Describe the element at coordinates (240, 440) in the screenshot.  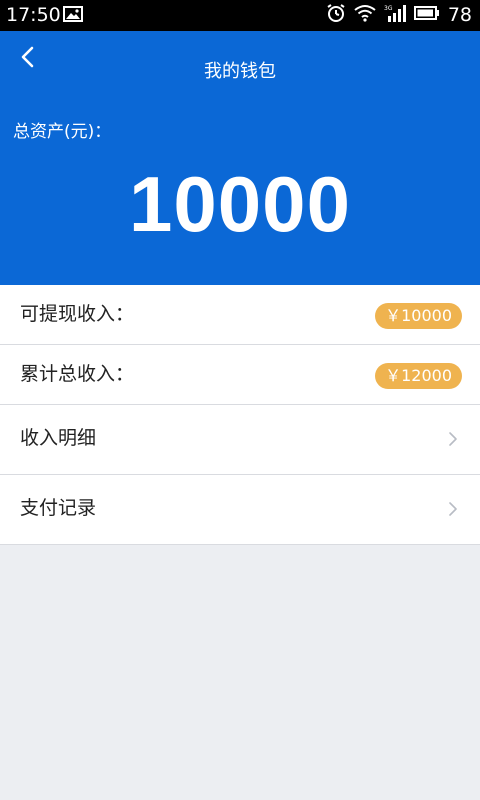
I see `income-details-row: 收入明细` at that location.